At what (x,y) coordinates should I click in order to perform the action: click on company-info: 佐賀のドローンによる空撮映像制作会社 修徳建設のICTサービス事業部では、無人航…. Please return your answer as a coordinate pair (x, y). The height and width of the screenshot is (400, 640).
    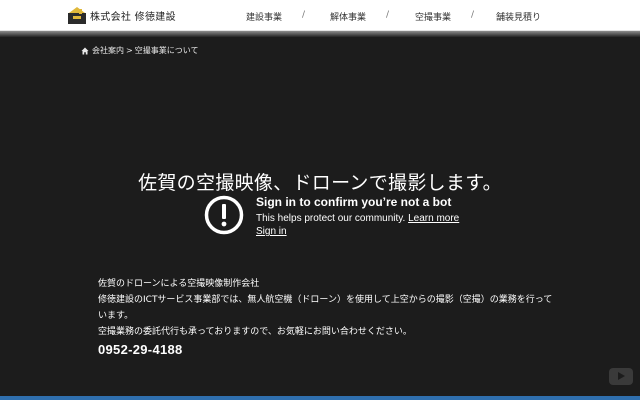
    Looking at the image, I should click on (333, 308).